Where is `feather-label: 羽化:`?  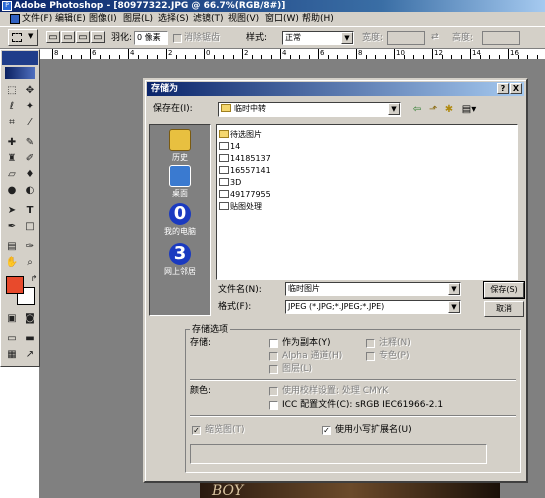 feather-label: 羽化: is located at coordinates (122, 38).